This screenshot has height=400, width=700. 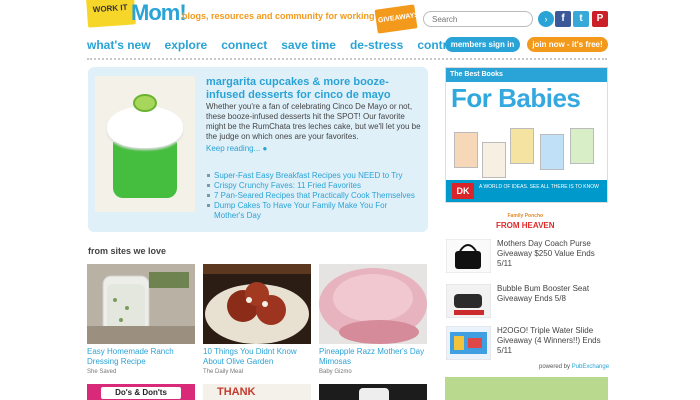 I want to click on pinterest-icon: P, so click(x=600, y=19).